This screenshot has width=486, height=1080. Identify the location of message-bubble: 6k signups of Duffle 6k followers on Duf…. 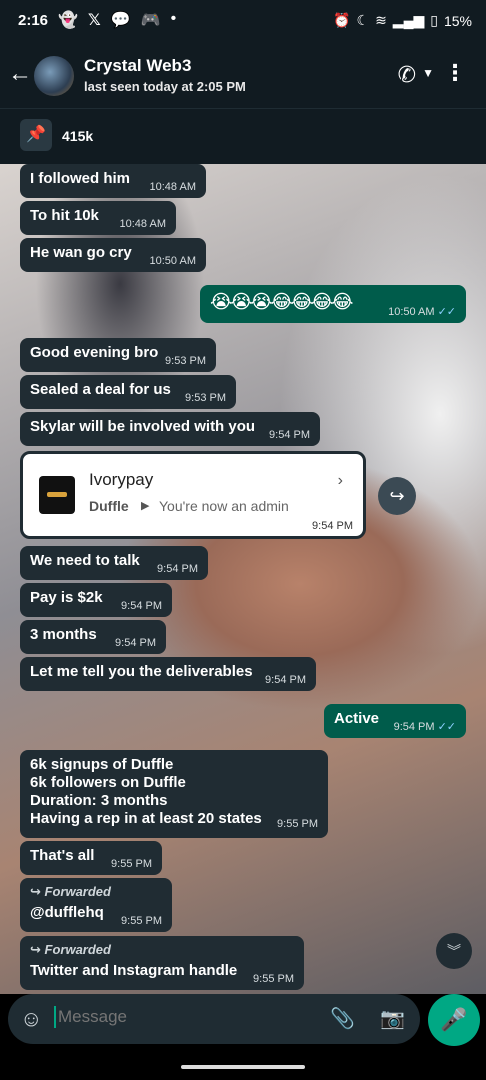
(174, 794).